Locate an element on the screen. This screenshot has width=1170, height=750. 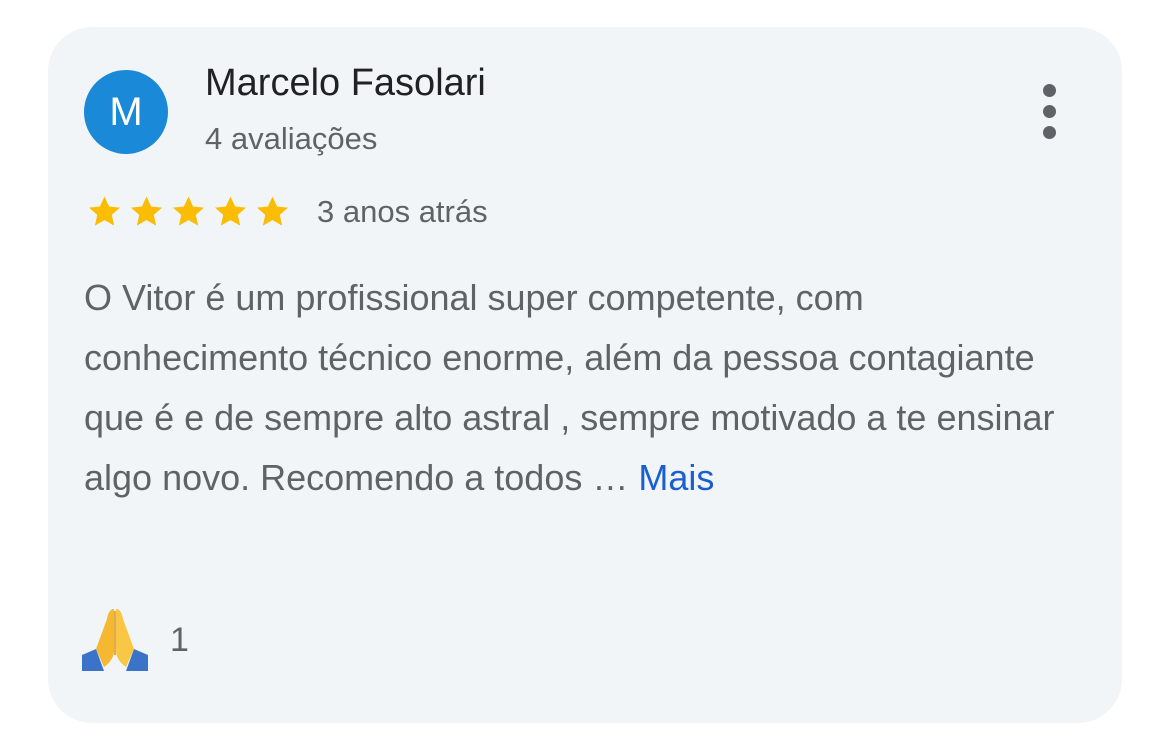
review-time: 3 anos atrás is located at coordinates (402, 211).